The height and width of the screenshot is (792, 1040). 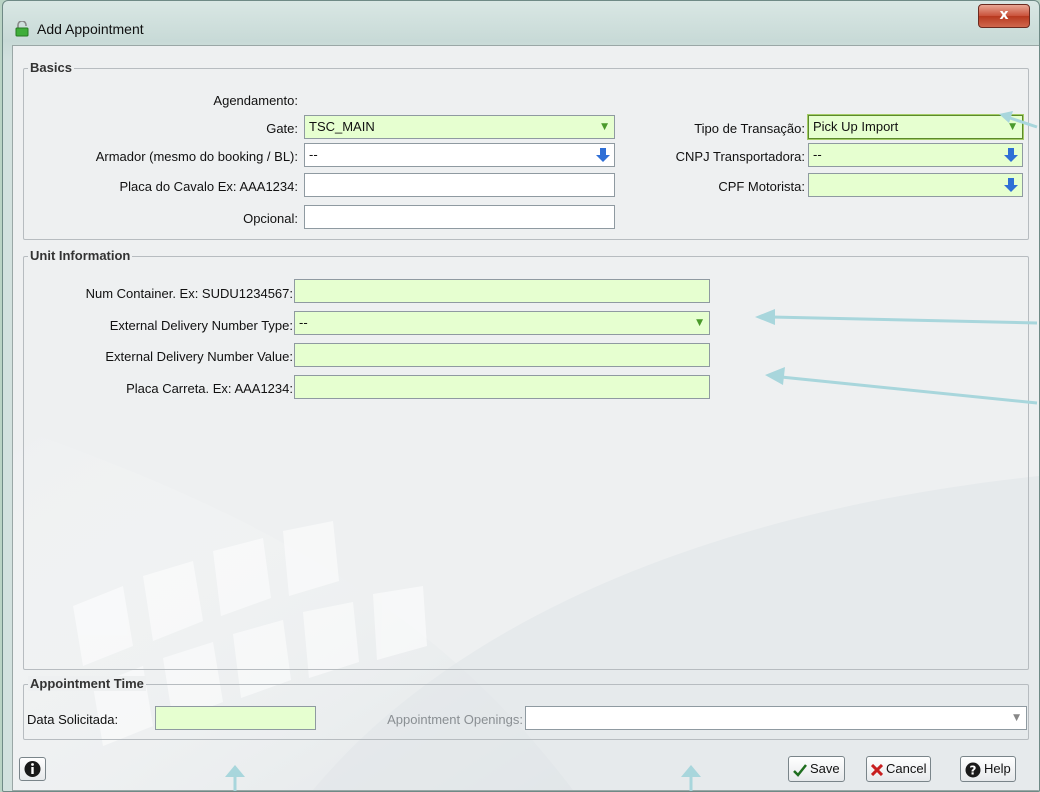 What do you see at coordinates (740, 156) in the screenshot?
I see `cnpj-label: CNPJ Transportadora:` at bounding box center [740, 156].